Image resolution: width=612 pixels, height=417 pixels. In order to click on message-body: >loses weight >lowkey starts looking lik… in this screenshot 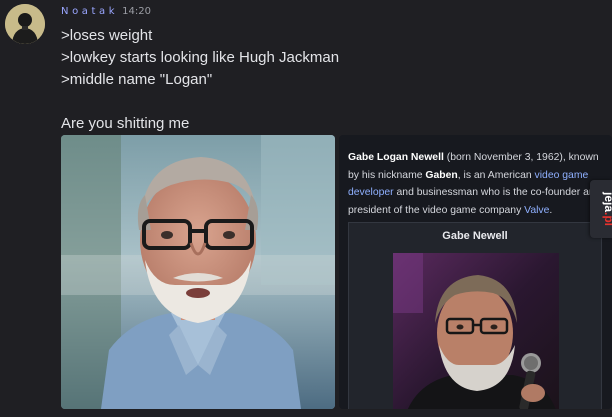, I will do `click(200, 80)`.